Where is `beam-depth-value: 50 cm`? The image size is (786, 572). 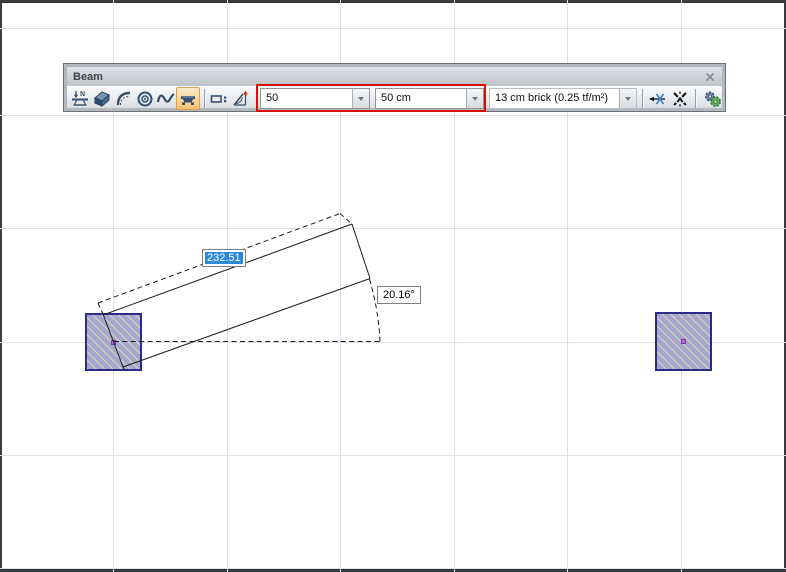
beam-depth-value: 50 cm is located at coordinates (396, 98).